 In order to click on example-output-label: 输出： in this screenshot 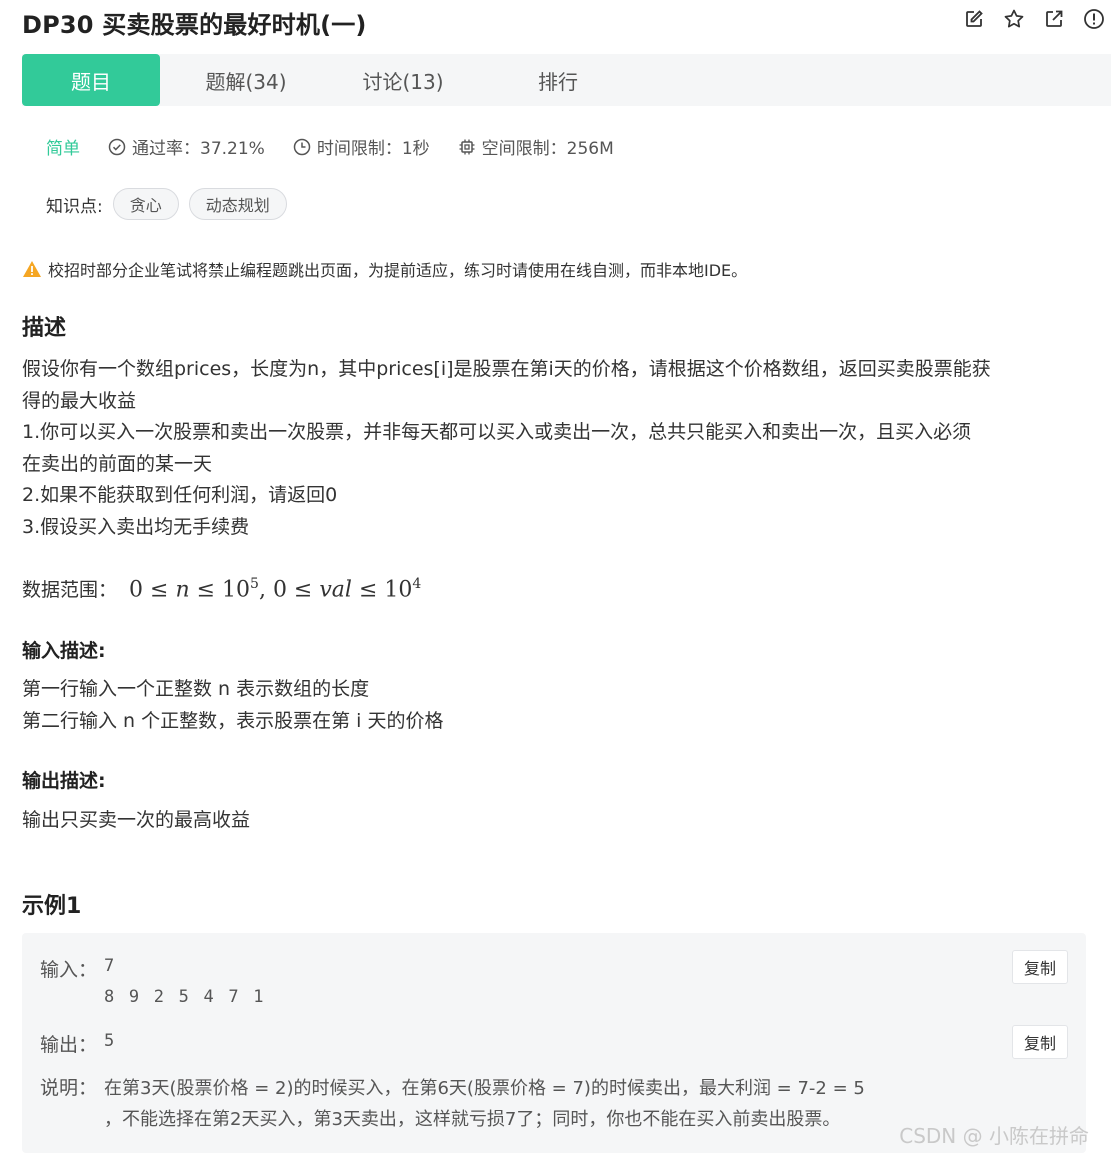, I will do `click(69, 1045)`.